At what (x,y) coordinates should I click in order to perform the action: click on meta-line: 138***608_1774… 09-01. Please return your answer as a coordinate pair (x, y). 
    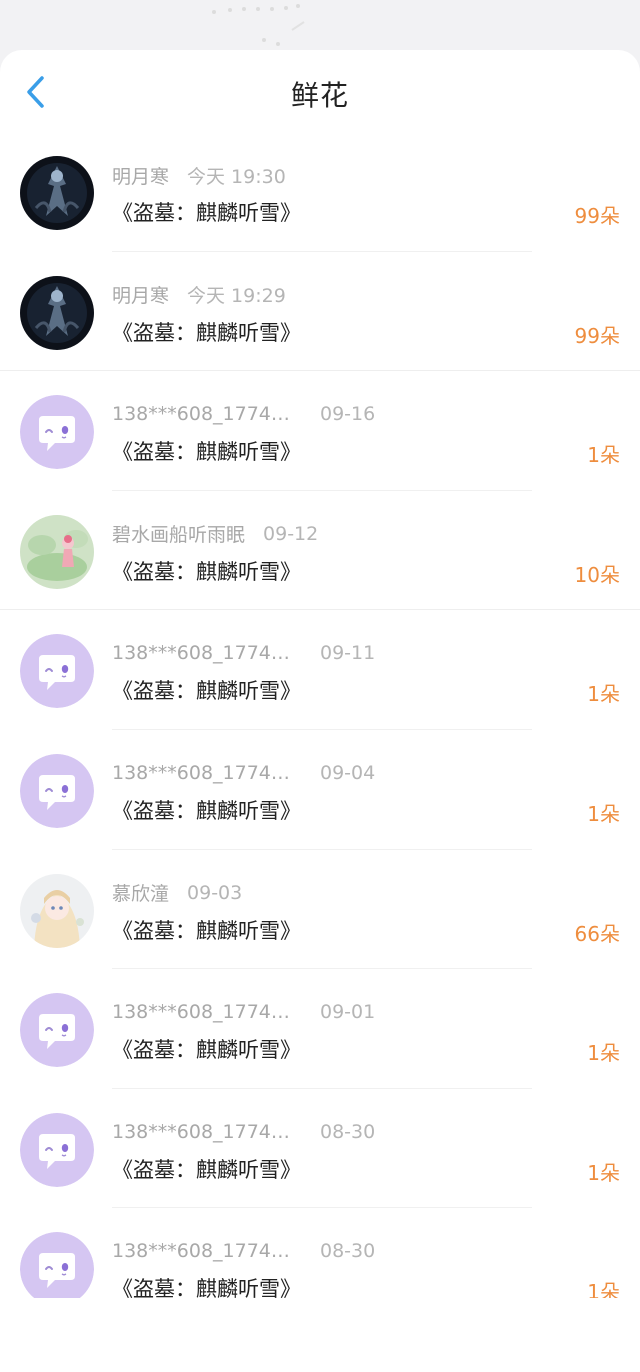
    Looking at the image, I should click on (243, 1012).